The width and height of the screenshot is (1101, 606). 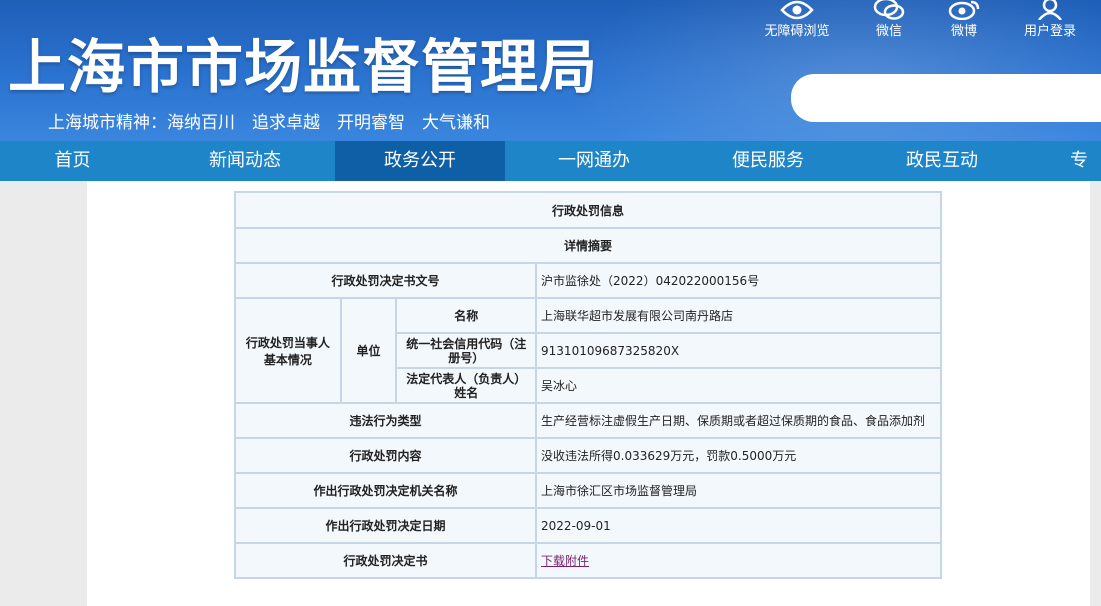 I want to click on weibo-link: 微博, so click(x=964, y=19).